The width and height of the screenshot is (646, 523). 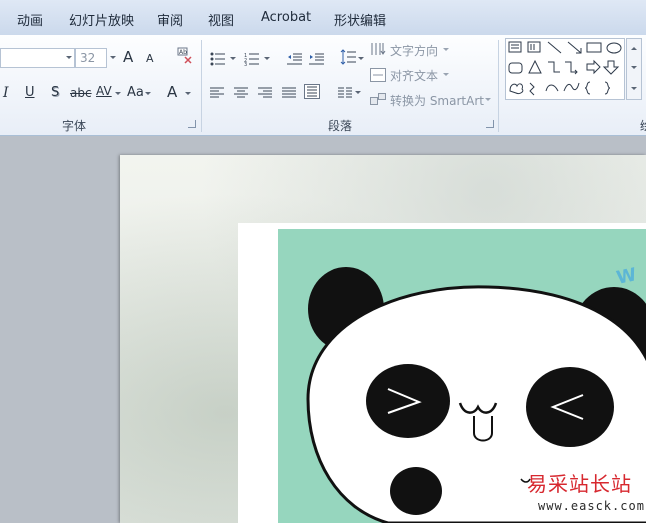 I want to click on increase-indent-icon, so click(x=316, y=60).